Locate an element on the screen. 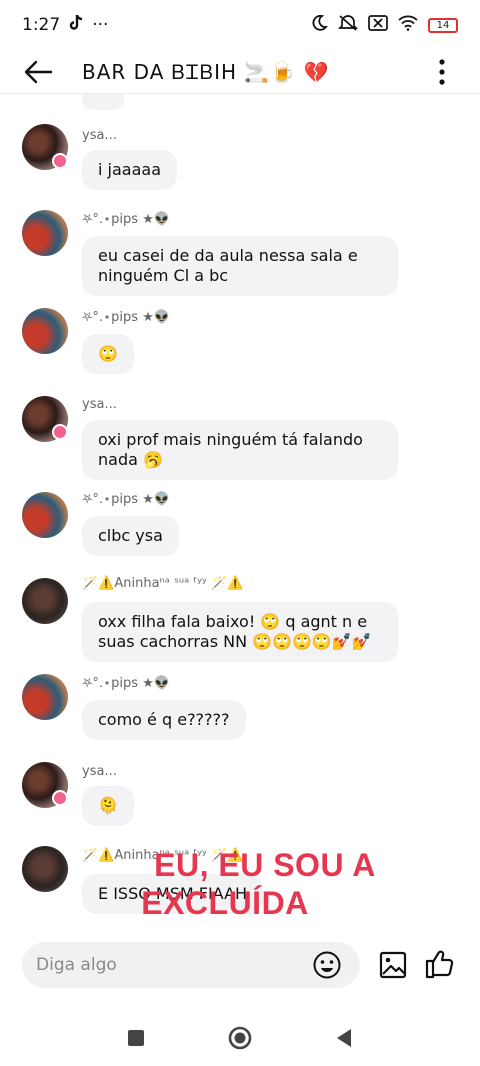 This screenshot has height=1066, width=480. thumbs-up-icon is located at coordinates (439, 964).